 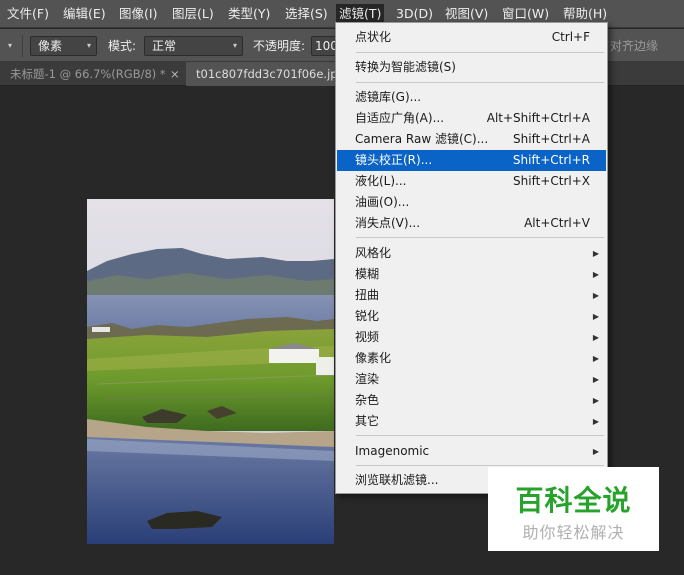 What do you see at coordinates (367, 400) in the screenshot?
I see `menu-item-label: 杂色` at bounding box center [367, 400].